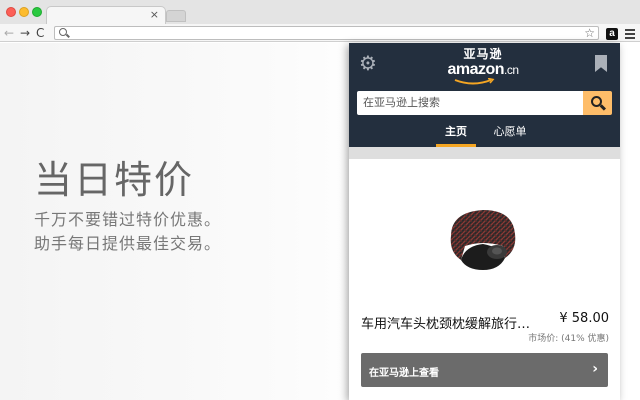  What do you see at coordinates (474, 81) in the screenshot?
I see `logo-smile-icon` at bounding box center [474, 81].